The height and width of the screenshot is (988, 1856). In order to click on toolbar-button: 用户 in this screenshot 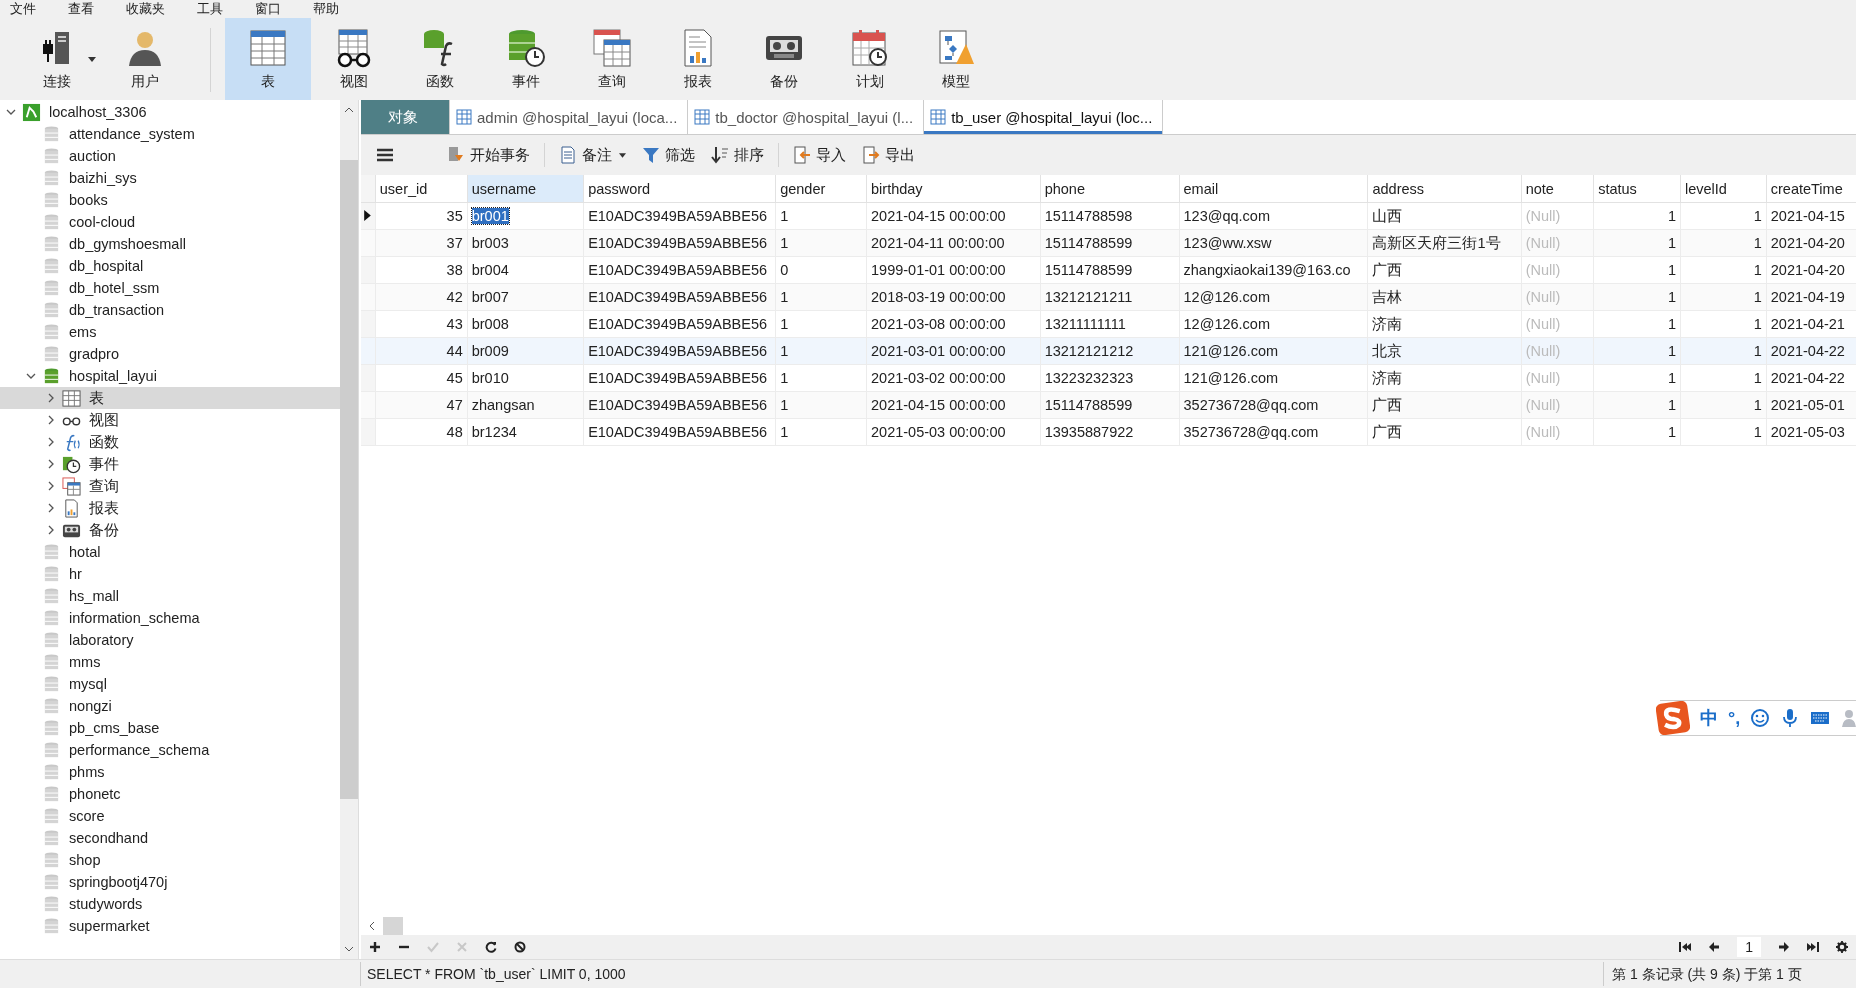, I will do `click(145, 59)`.